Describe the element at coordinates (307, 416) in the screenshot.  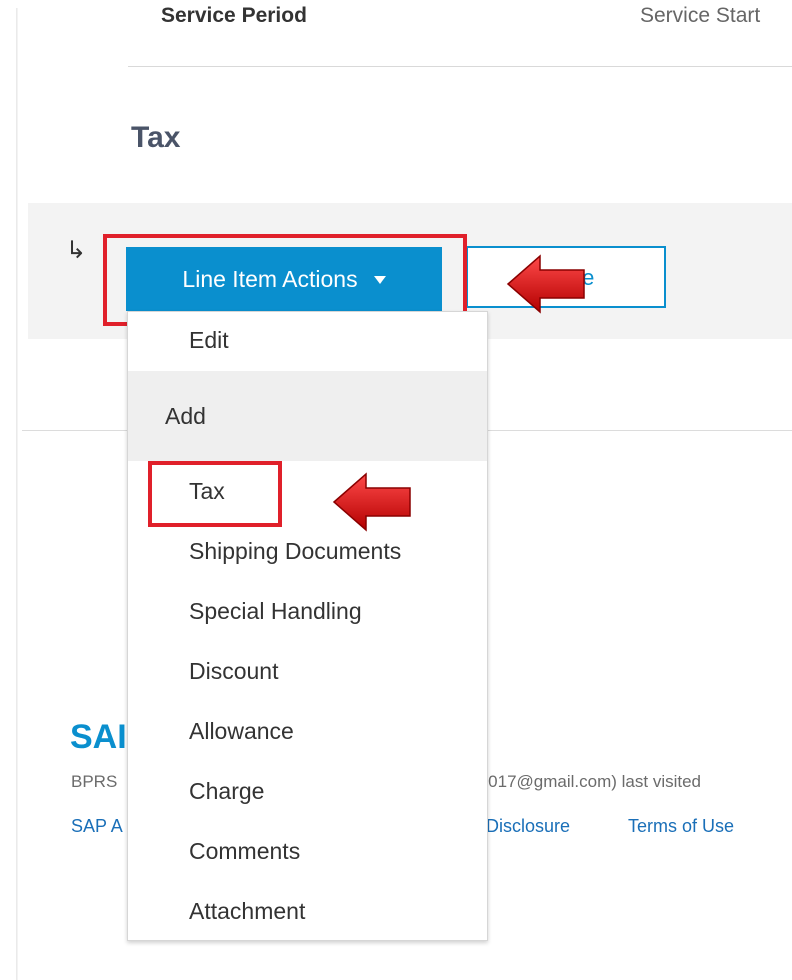
I see `menu-group-add: Add` at that location.